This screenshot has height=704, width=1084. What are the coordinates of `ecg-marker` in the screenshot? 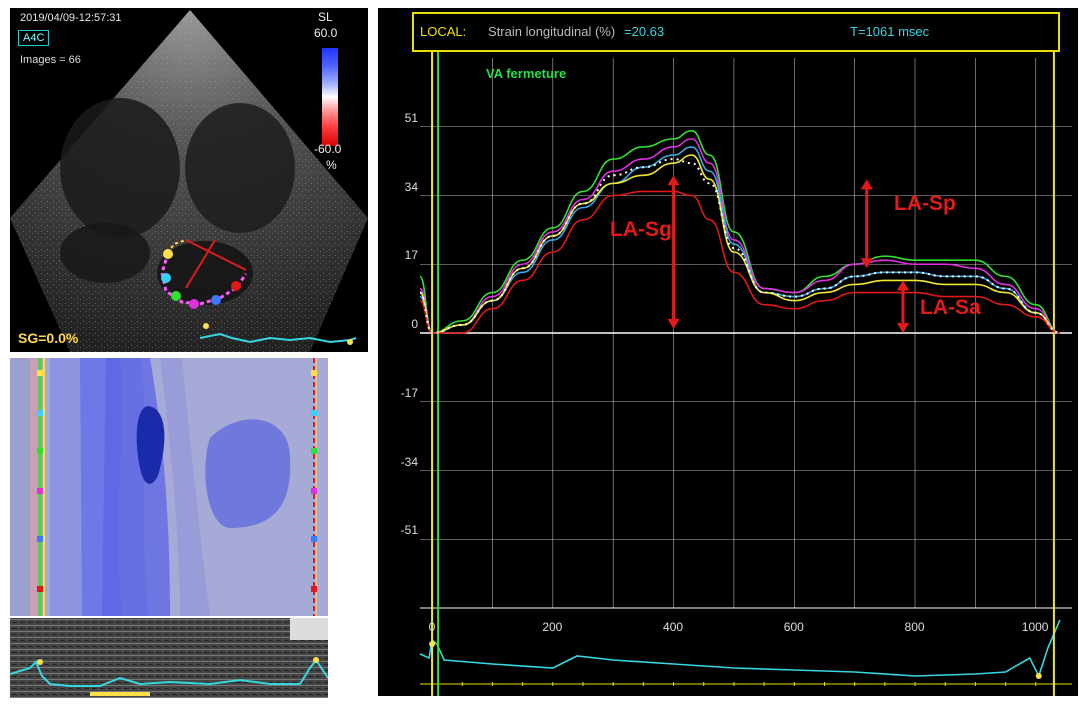 It's located at (1038, 676).